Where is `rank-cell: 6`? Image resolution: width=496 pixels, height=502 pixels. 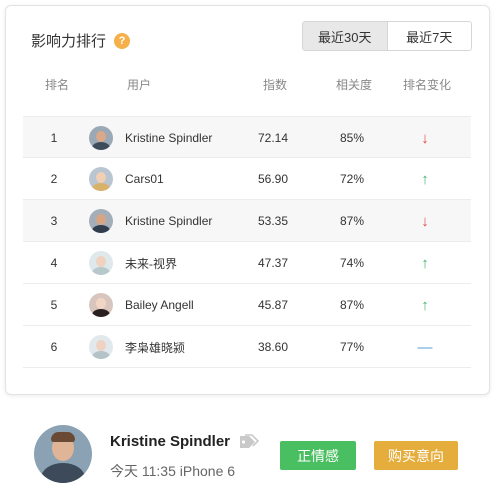
rank-cell: 6 is located at coordinates (54, 347).